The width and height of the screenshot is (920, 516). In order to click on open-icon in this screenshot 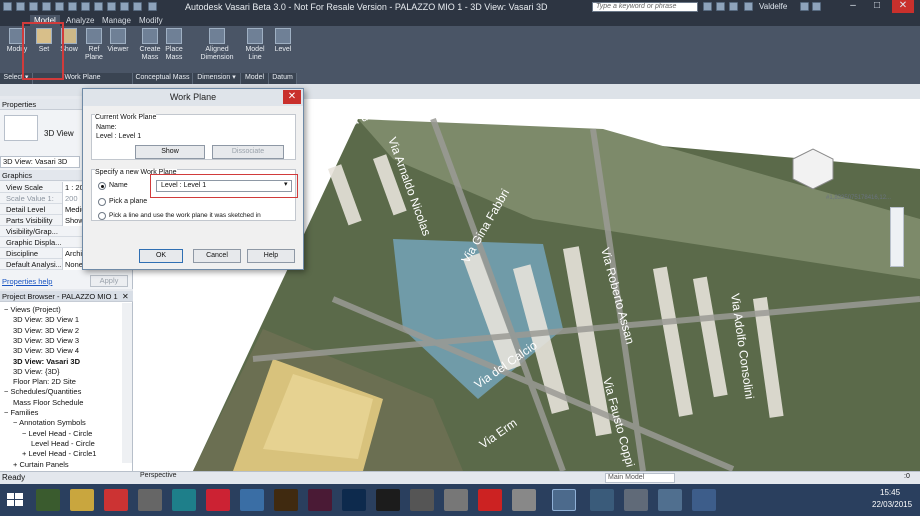, I will do `click(20, 6)`.